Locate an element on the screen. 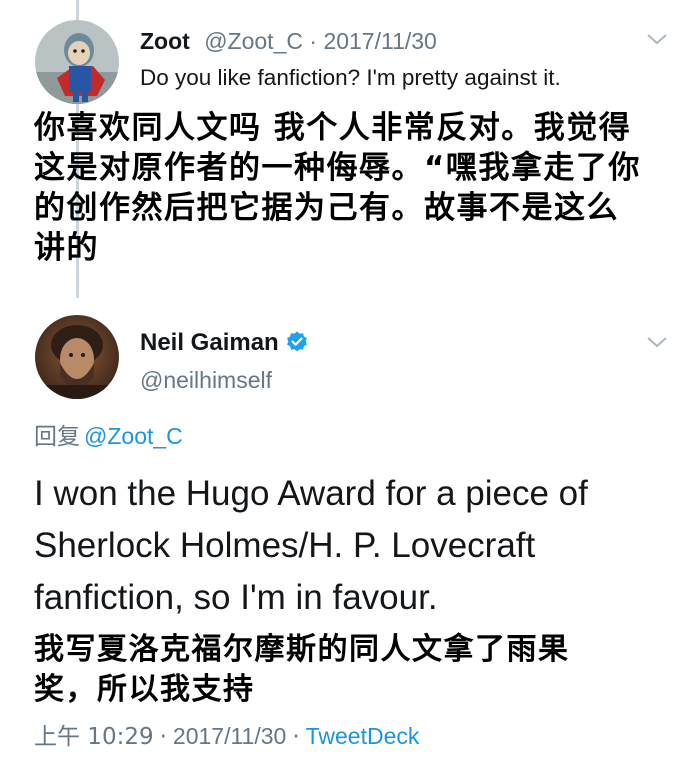 Image resolution: width=690 pixels, height=774 pixels. tweet2-time: 上午 10:29 is located at coordinates (94, 737).